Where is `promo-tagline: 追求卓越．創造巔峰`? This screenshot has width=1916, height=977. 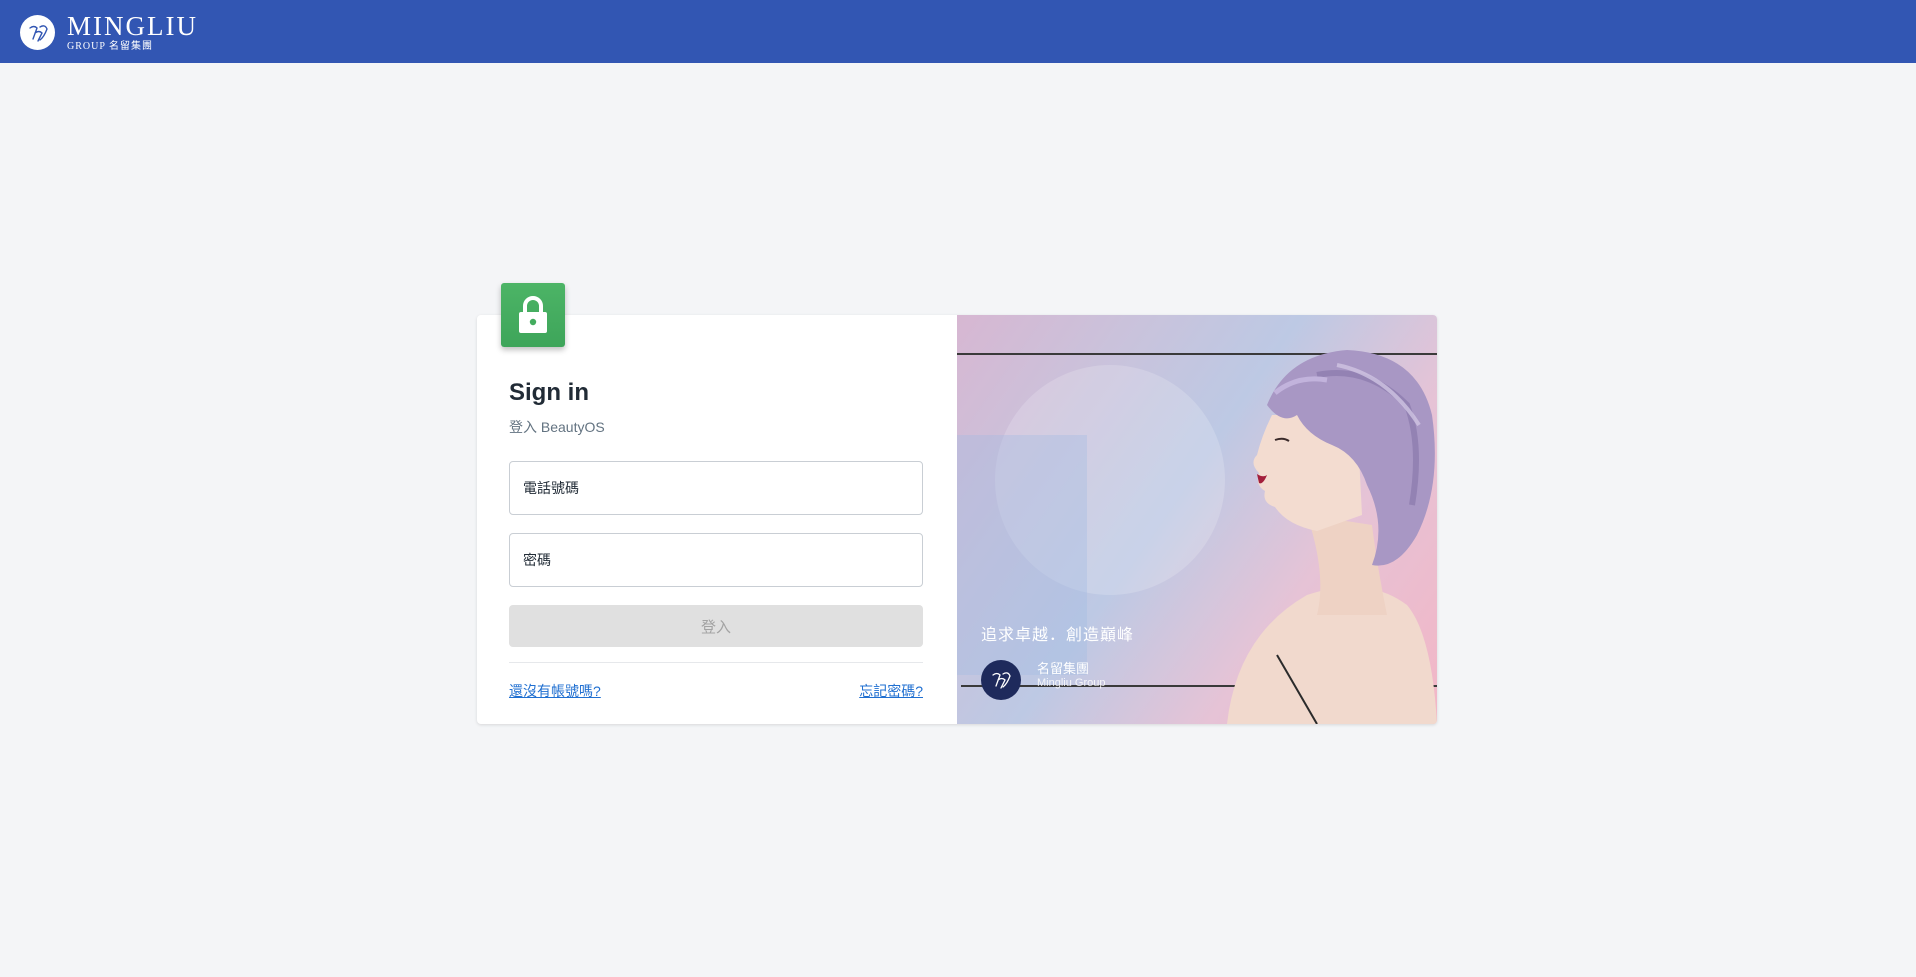 promo-tagline: 追求卓越．創造巔峰 is located at coordinates (1058, 635).